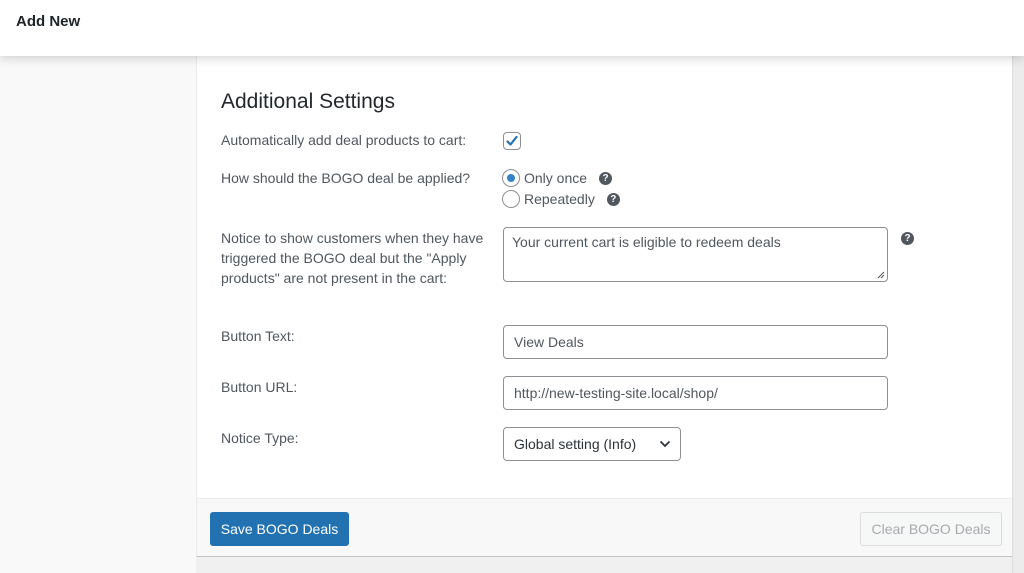  I want to click on repeatedly-label: Repeatedly, so click(559, 199).